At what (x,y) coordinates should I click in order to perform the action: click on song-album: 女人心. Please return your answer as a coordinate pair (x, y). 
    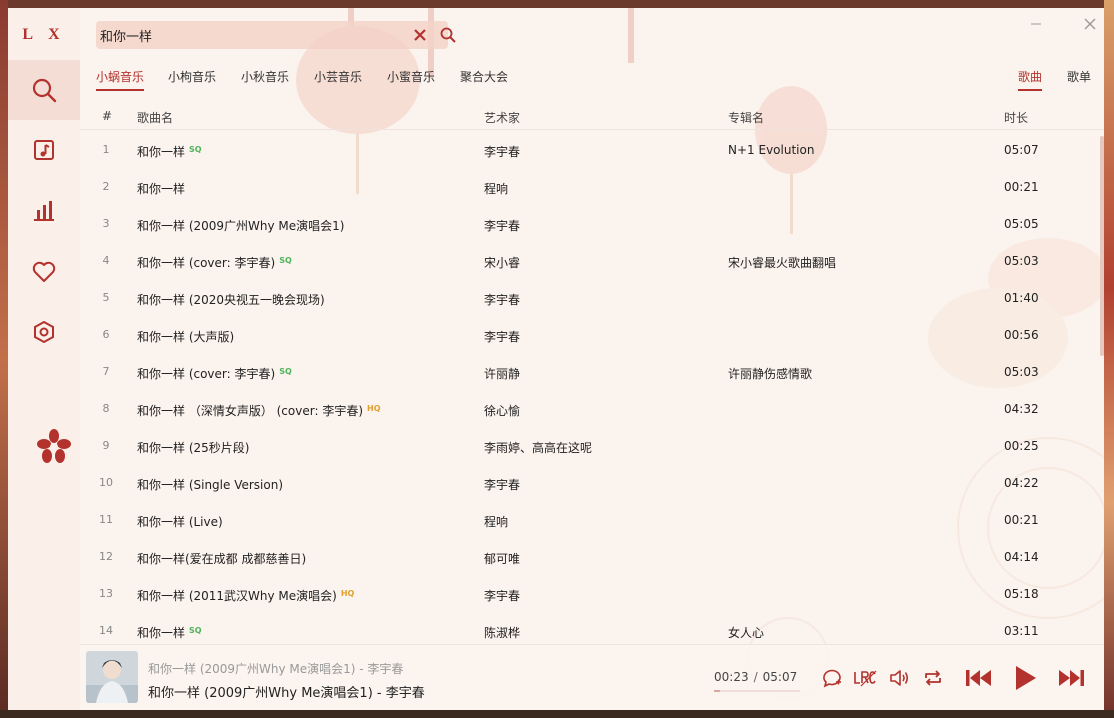
    Looking at the image, I should click on (746, 632).